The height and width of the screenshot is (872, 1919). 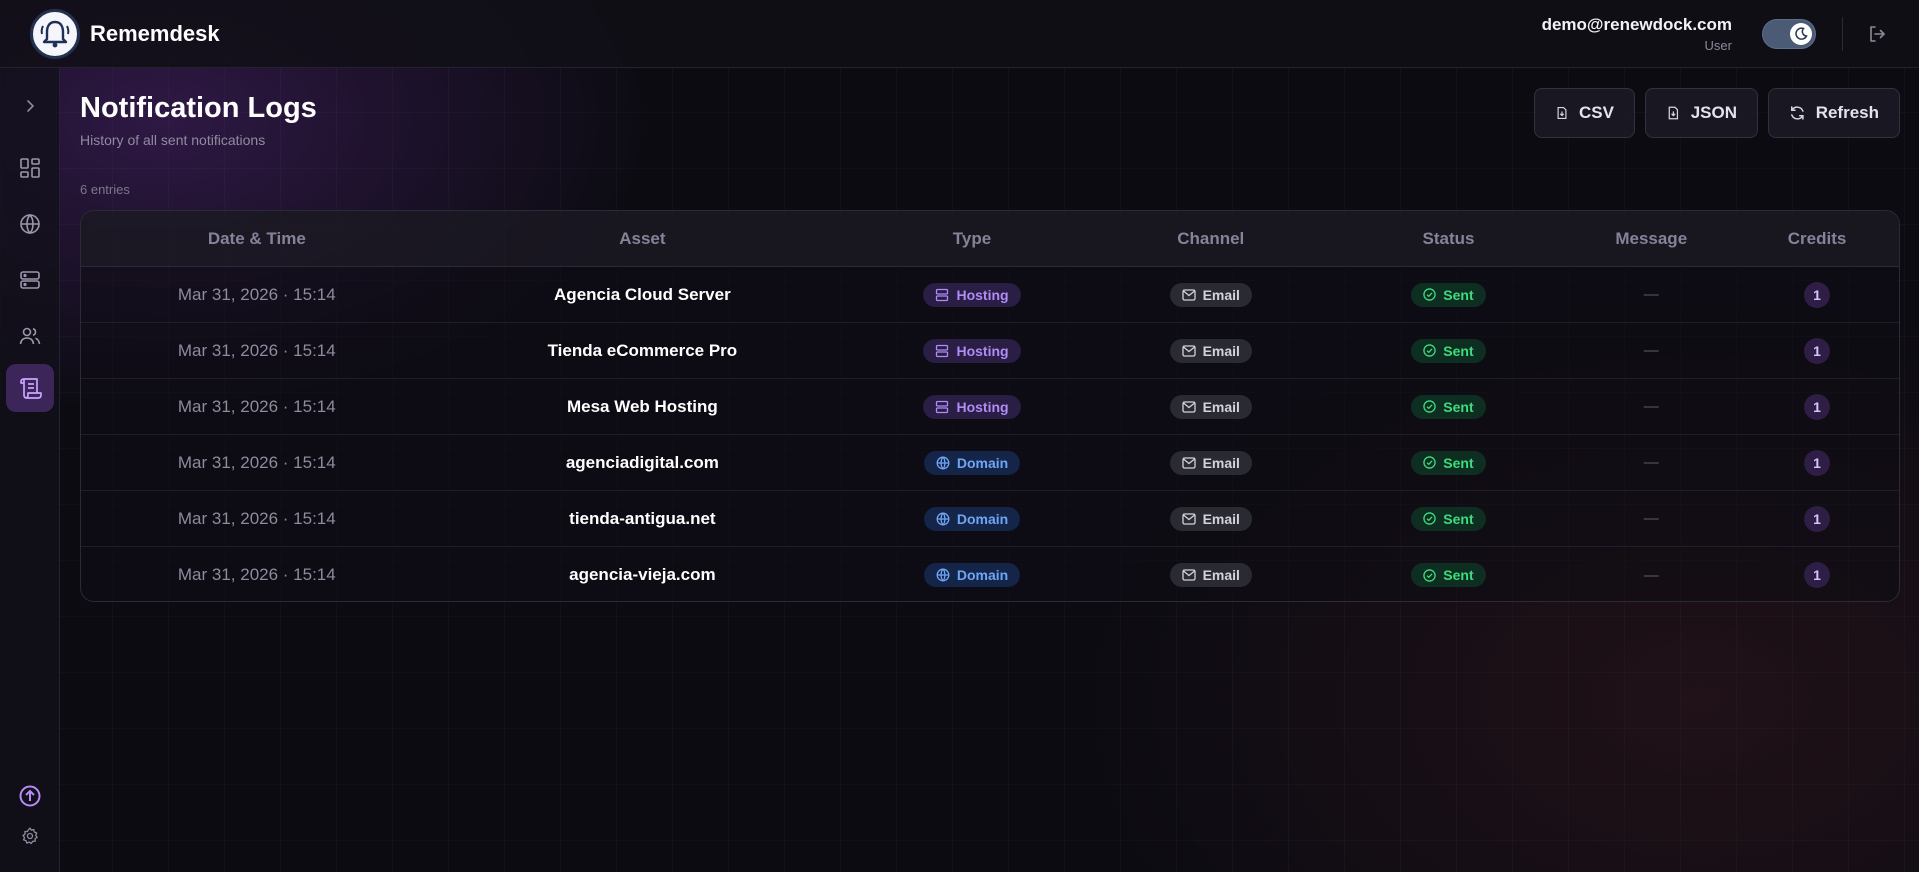 What do you see at coordinates (642, 294) in the screenshot?
I see `row-asset: Agencia Cloud Server` at bounding box center [642, 294].